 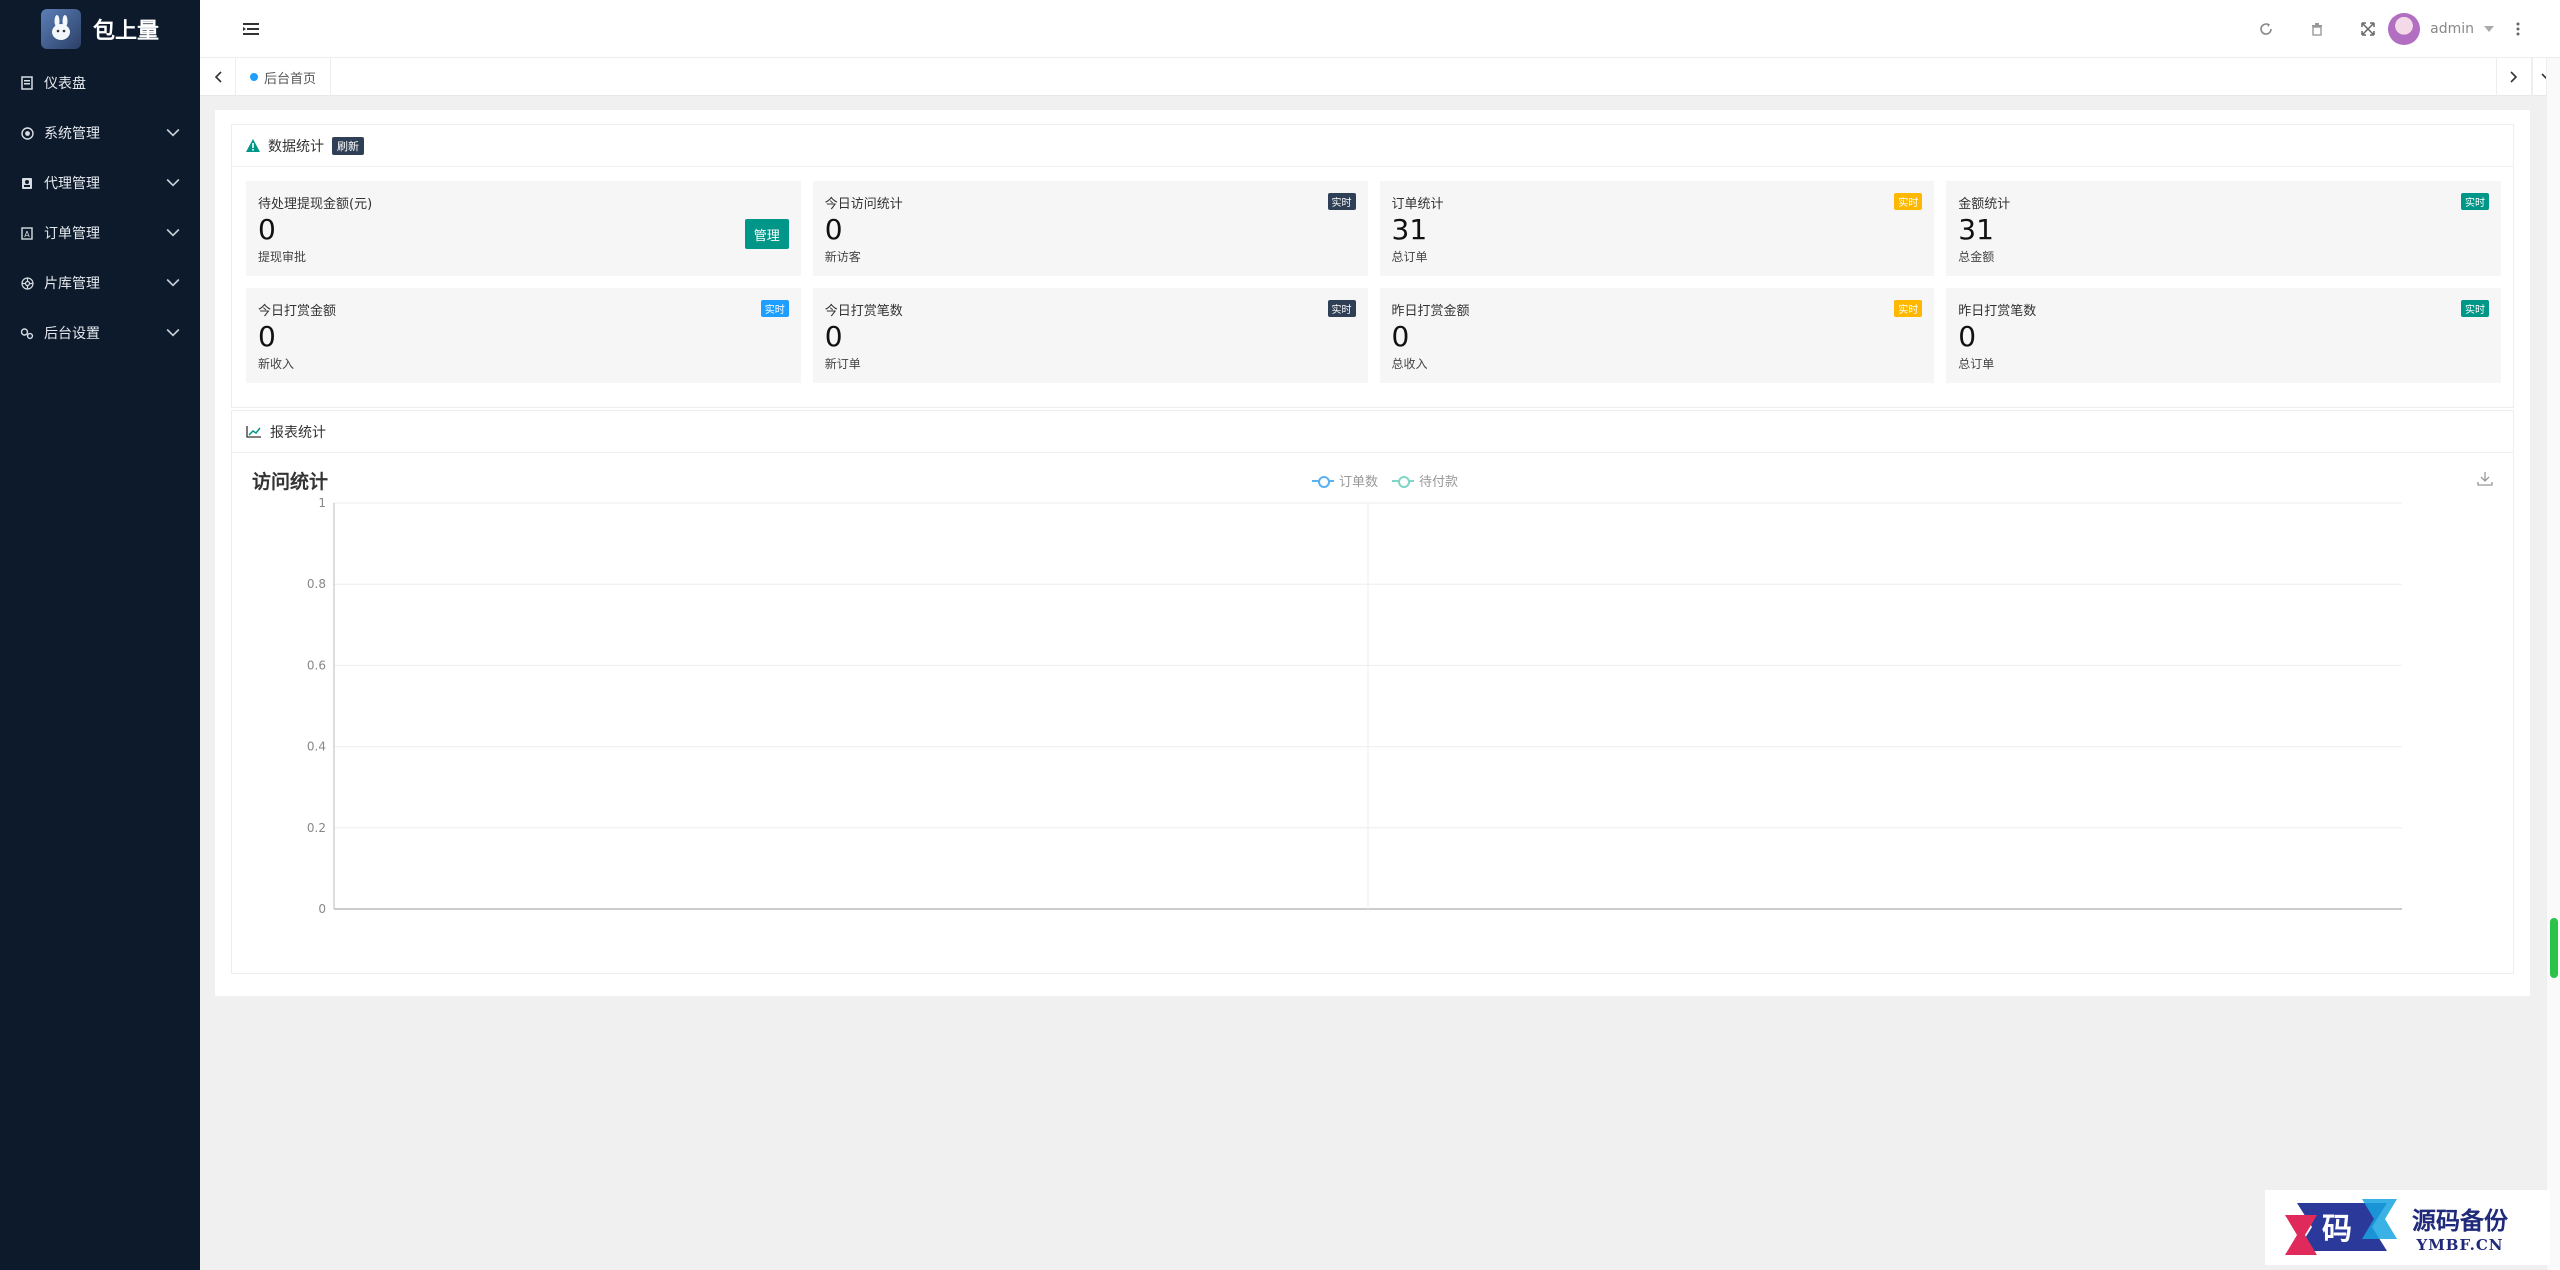 I want to click on stat-title: 待处理提现金额(元), so click(x=315, y=204).